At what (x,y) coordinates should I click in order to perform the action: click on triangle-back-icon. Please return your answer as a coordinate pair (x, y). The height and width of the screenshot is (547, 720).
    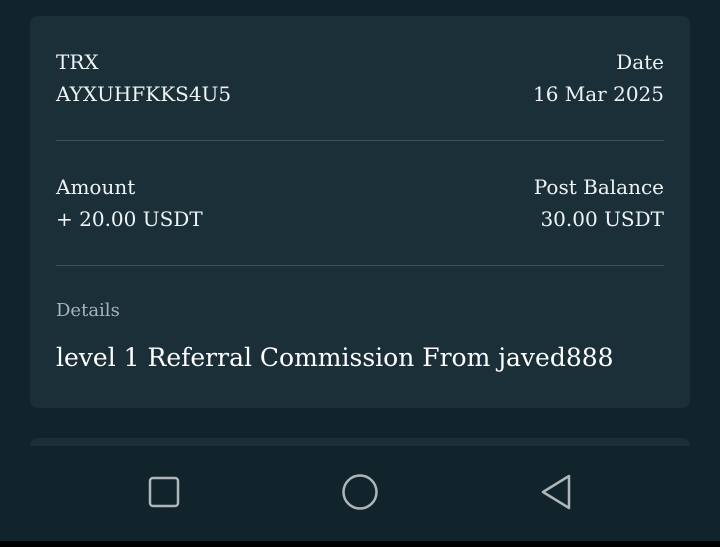
    Looking at the image, I should click on (556, 494).